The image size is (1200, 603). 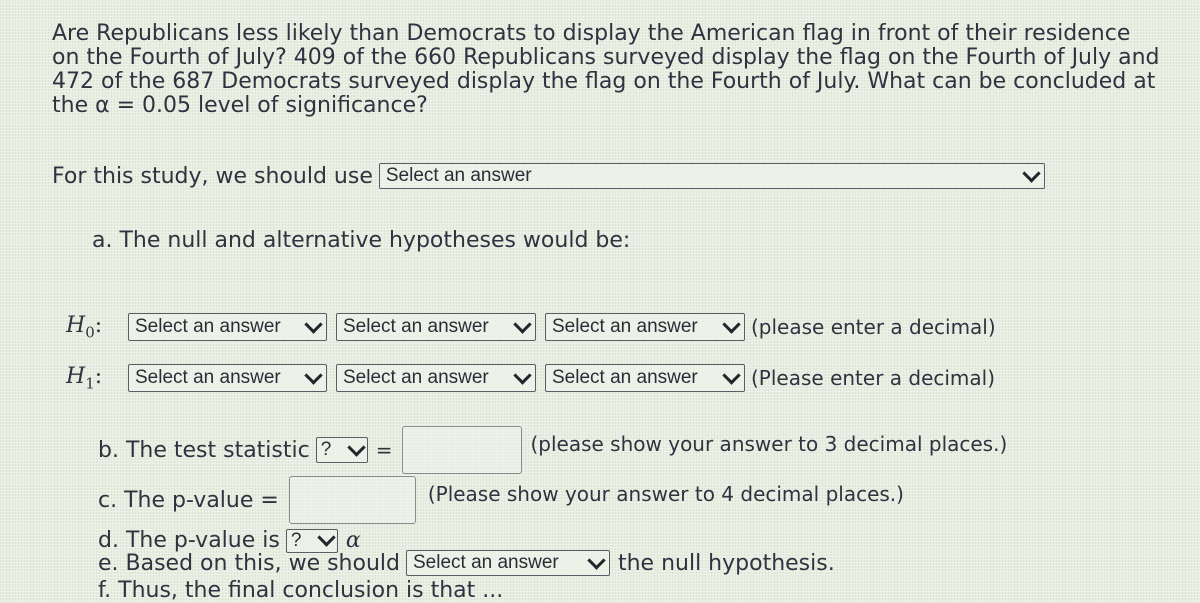 What do you see at coordinates (462, 450) in the screenshot?
I see `test-statistic-input` at bounding box center [462, 450].